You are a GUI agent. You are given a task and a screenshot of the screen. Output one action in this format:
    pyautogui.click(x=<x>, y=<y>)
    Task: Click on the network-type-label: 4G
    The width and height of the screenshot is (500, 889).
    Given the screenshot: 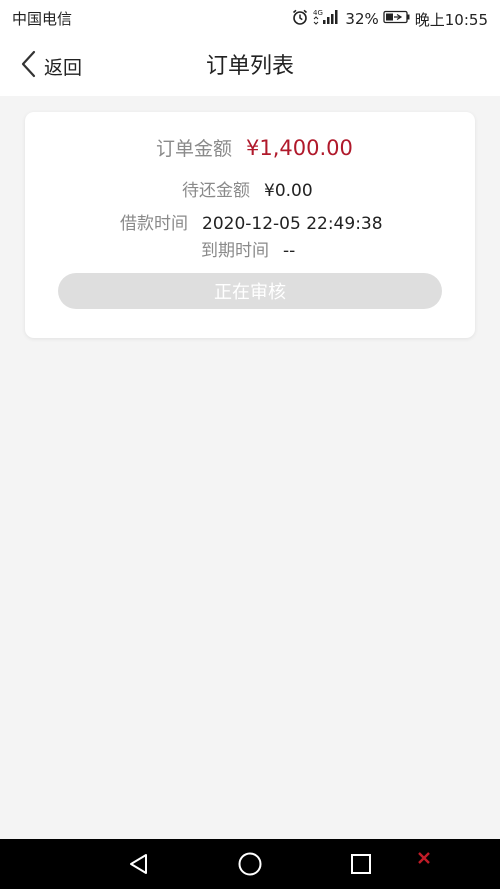 What is the action you would take?
    pyautogui.click(x=318, y=13)
    